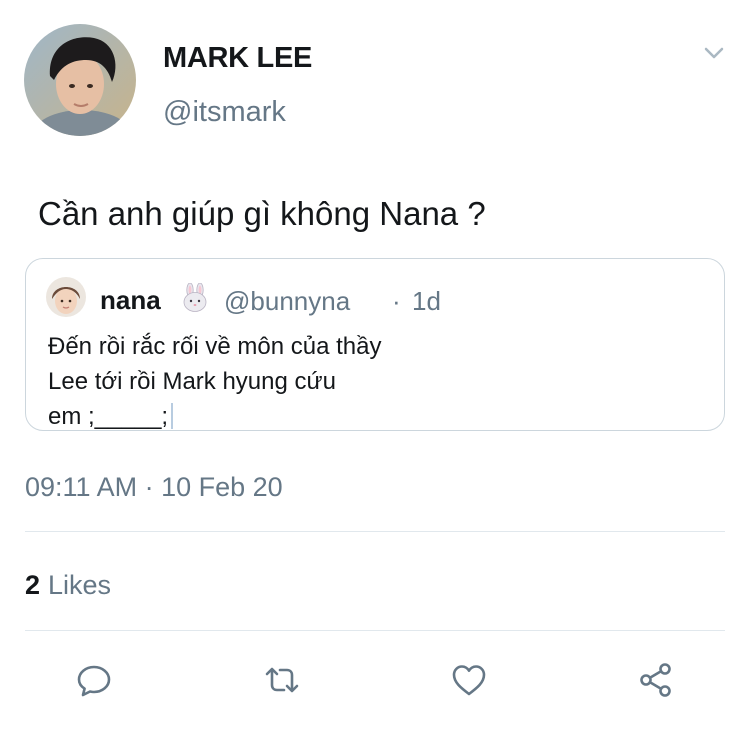 Image resolution: width=750 pixels, height=743 pixels. I want to click on quoted-text-last-line: em ;_____;, so click(258, 416).